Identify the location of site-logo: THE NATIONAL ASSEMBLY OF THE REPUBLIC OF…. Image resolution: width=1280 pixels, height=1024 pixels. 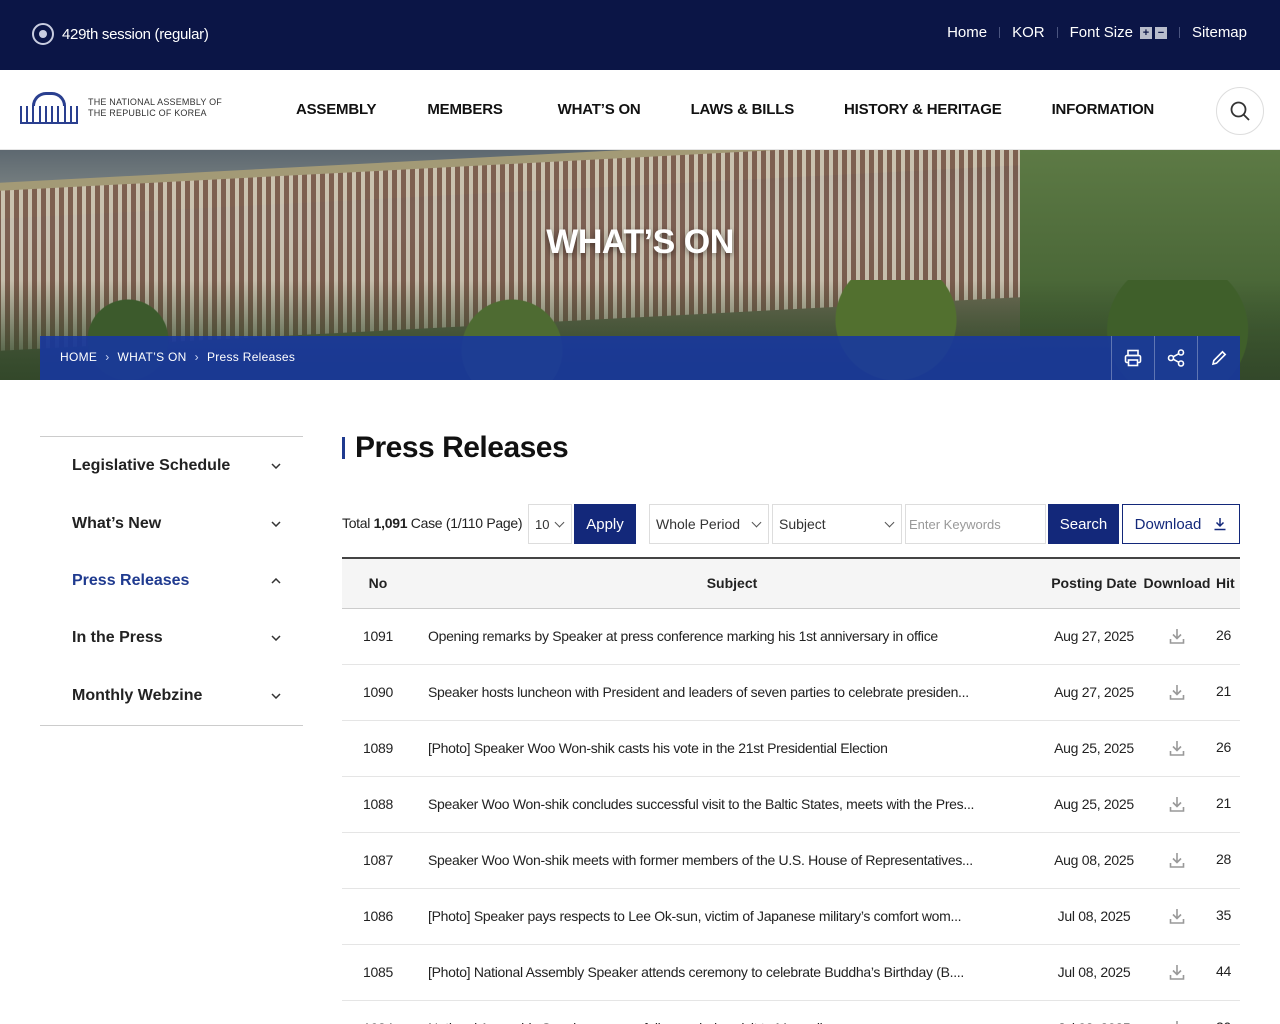
(121, 108).